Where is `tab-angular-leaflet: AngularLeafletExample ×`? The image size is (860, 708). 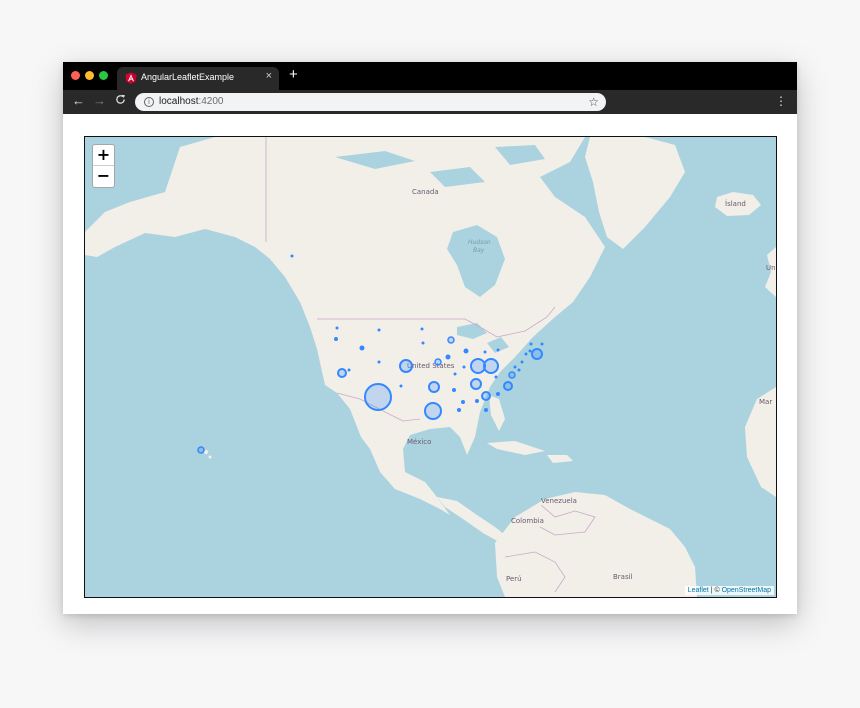
tab-angular-leaflet: AngularLeafletExample × is located at coordinates (198, 78).